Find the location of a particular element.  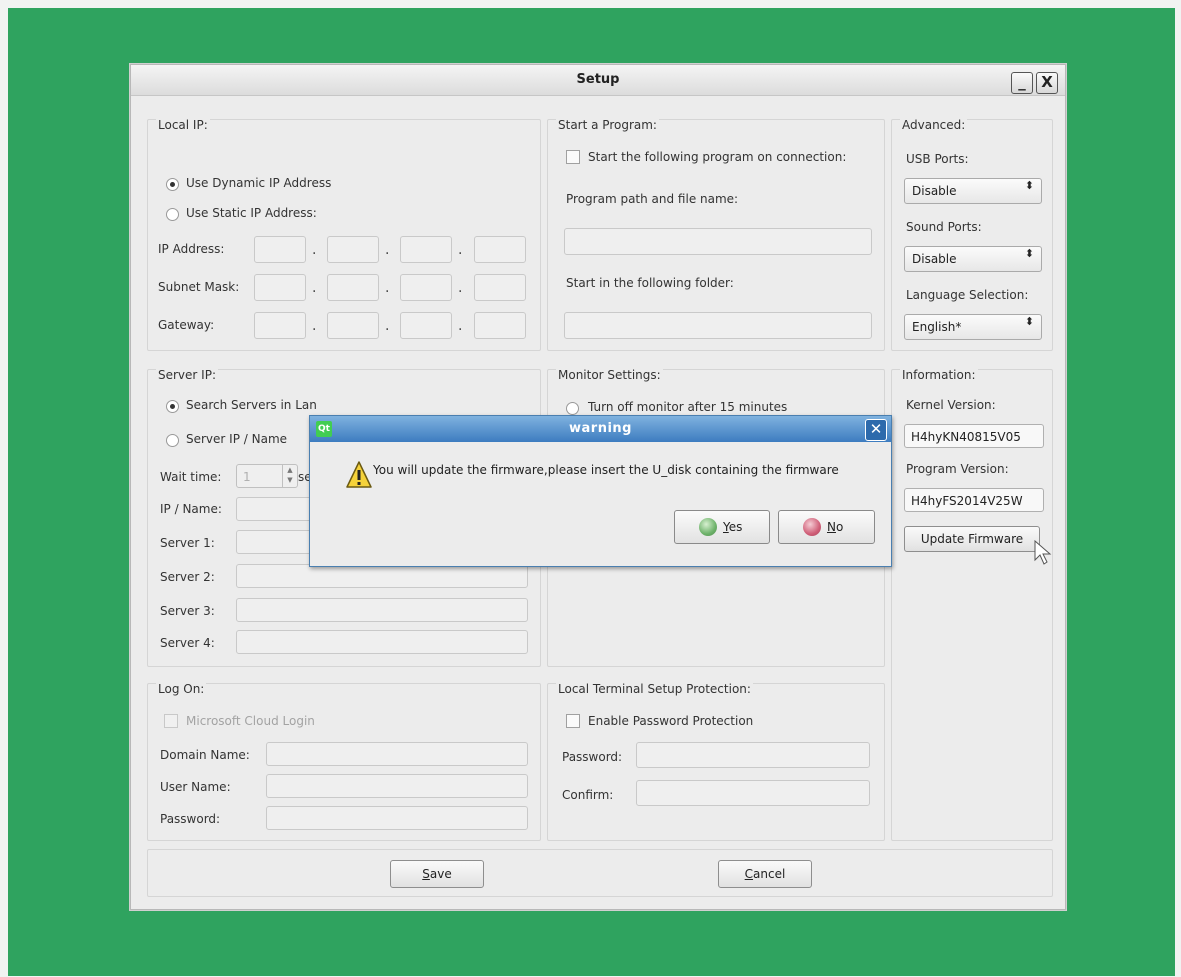

search-servers-radio is located at coordinates (172, 406).